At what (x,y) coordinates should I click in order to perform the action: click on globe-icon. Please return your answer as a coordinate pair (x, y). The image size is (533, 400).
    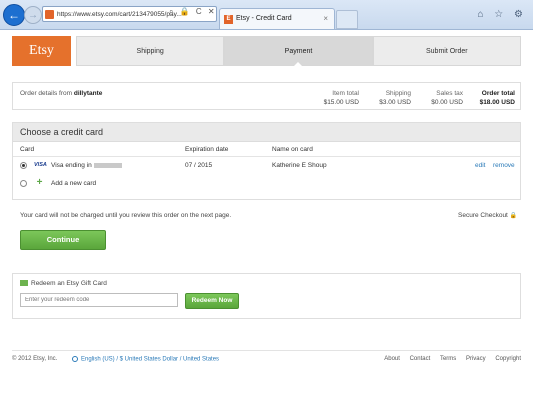
    Looking at the image, I should click on (75, 359).